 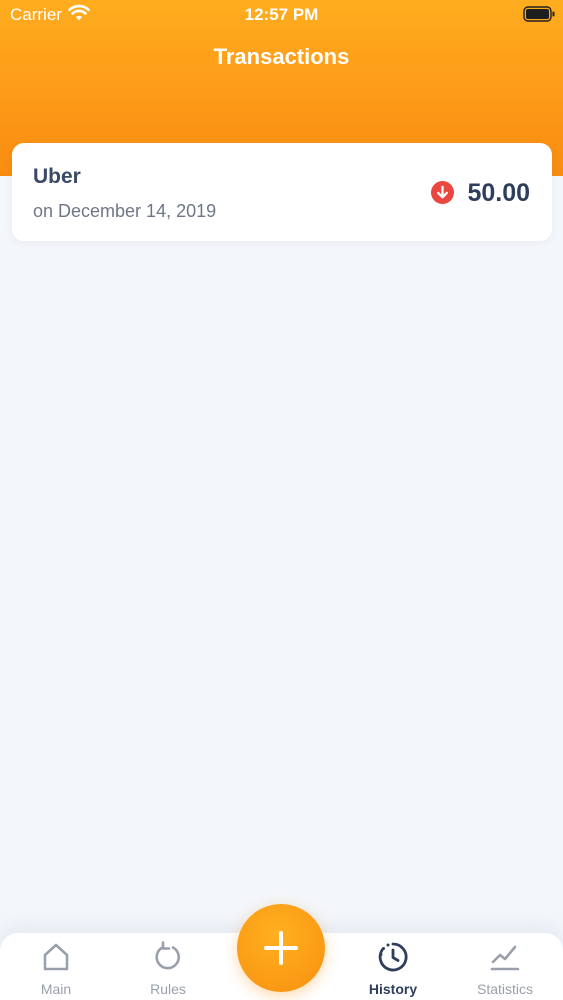 What do you see at coordinates (282, 192) in the screenshot?
I see `transaction-card: Uber on December 14, 2019 50.00` at bounding box center [282, 192].